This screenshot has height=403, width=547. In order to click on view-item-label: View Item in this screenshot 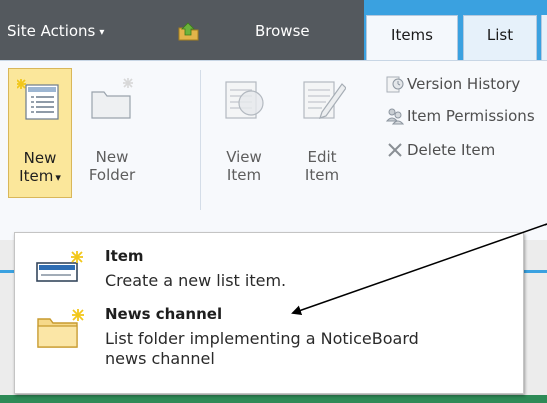, I will do `click(244, 166)`.